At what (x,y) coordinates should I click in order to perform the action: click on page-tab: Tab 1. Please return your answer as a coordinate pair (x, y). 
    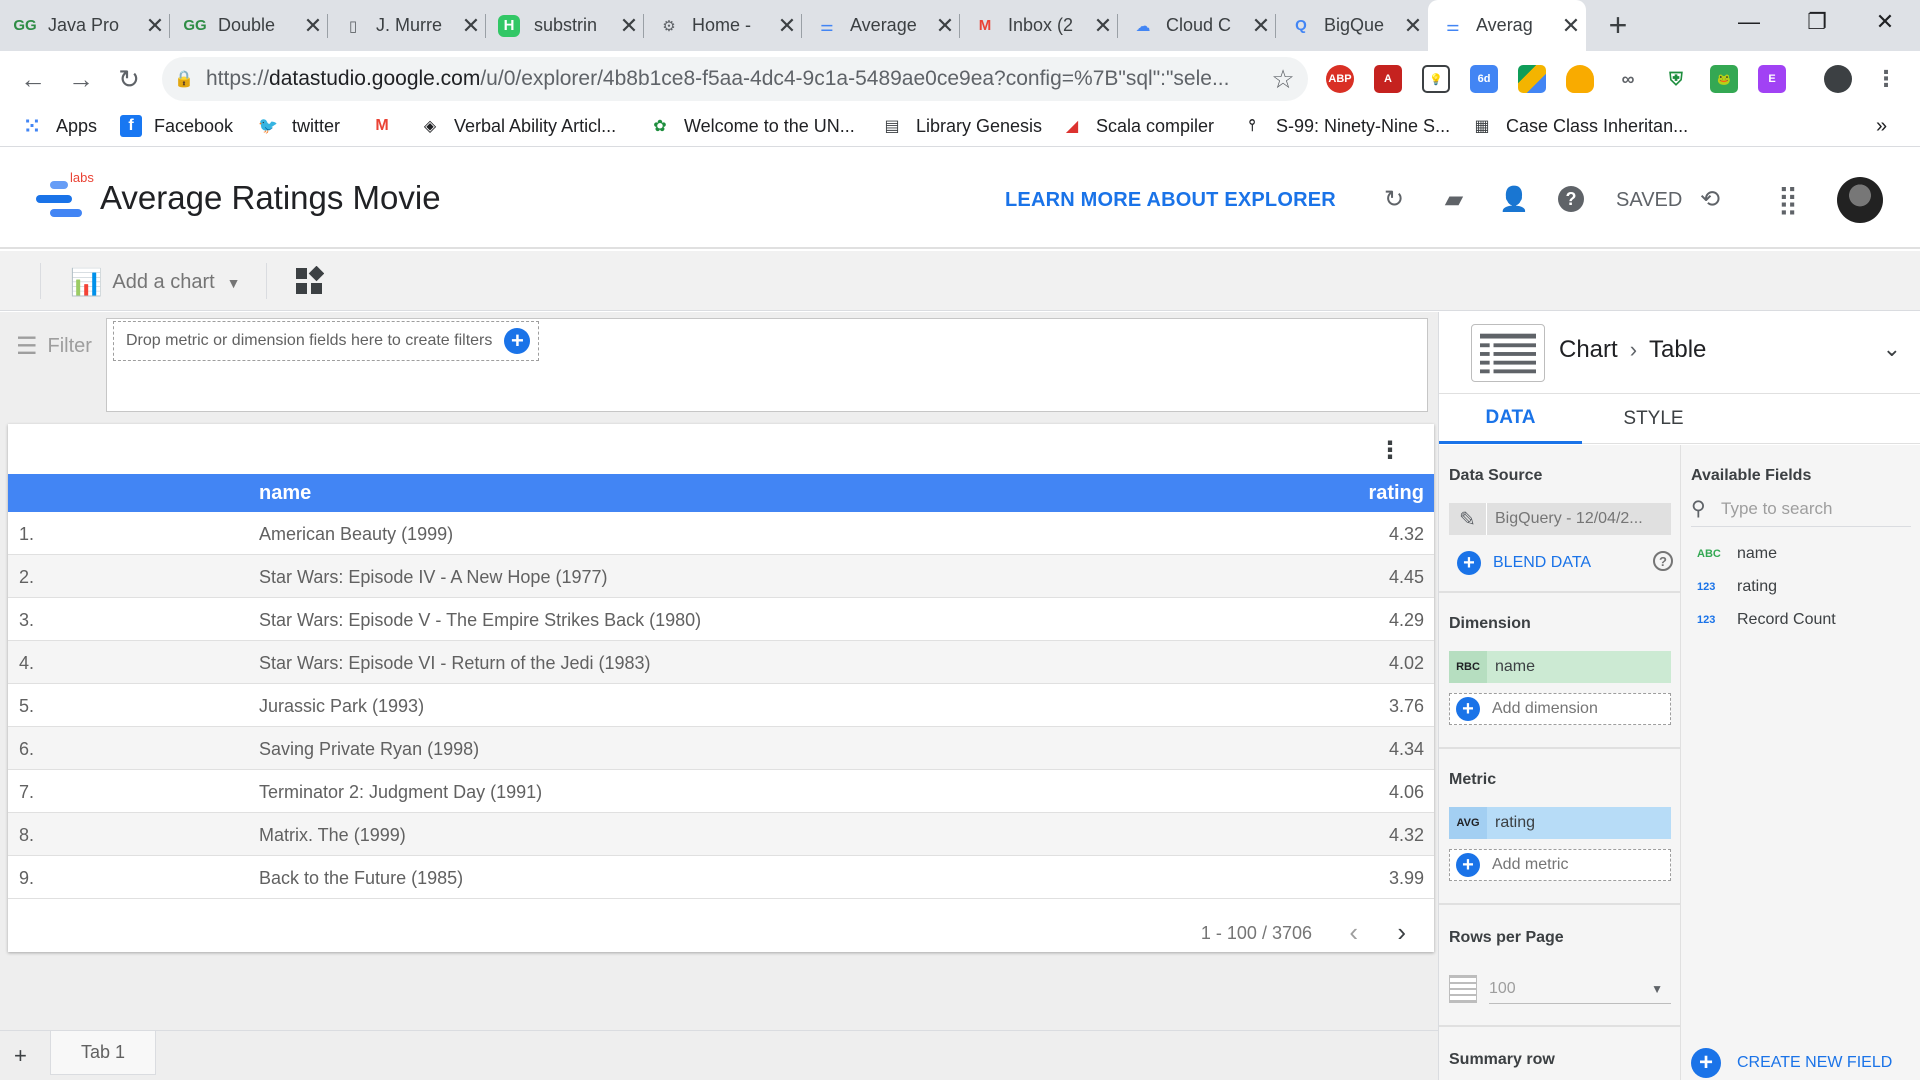
    Looking at the image, I should click on (103, 1053).